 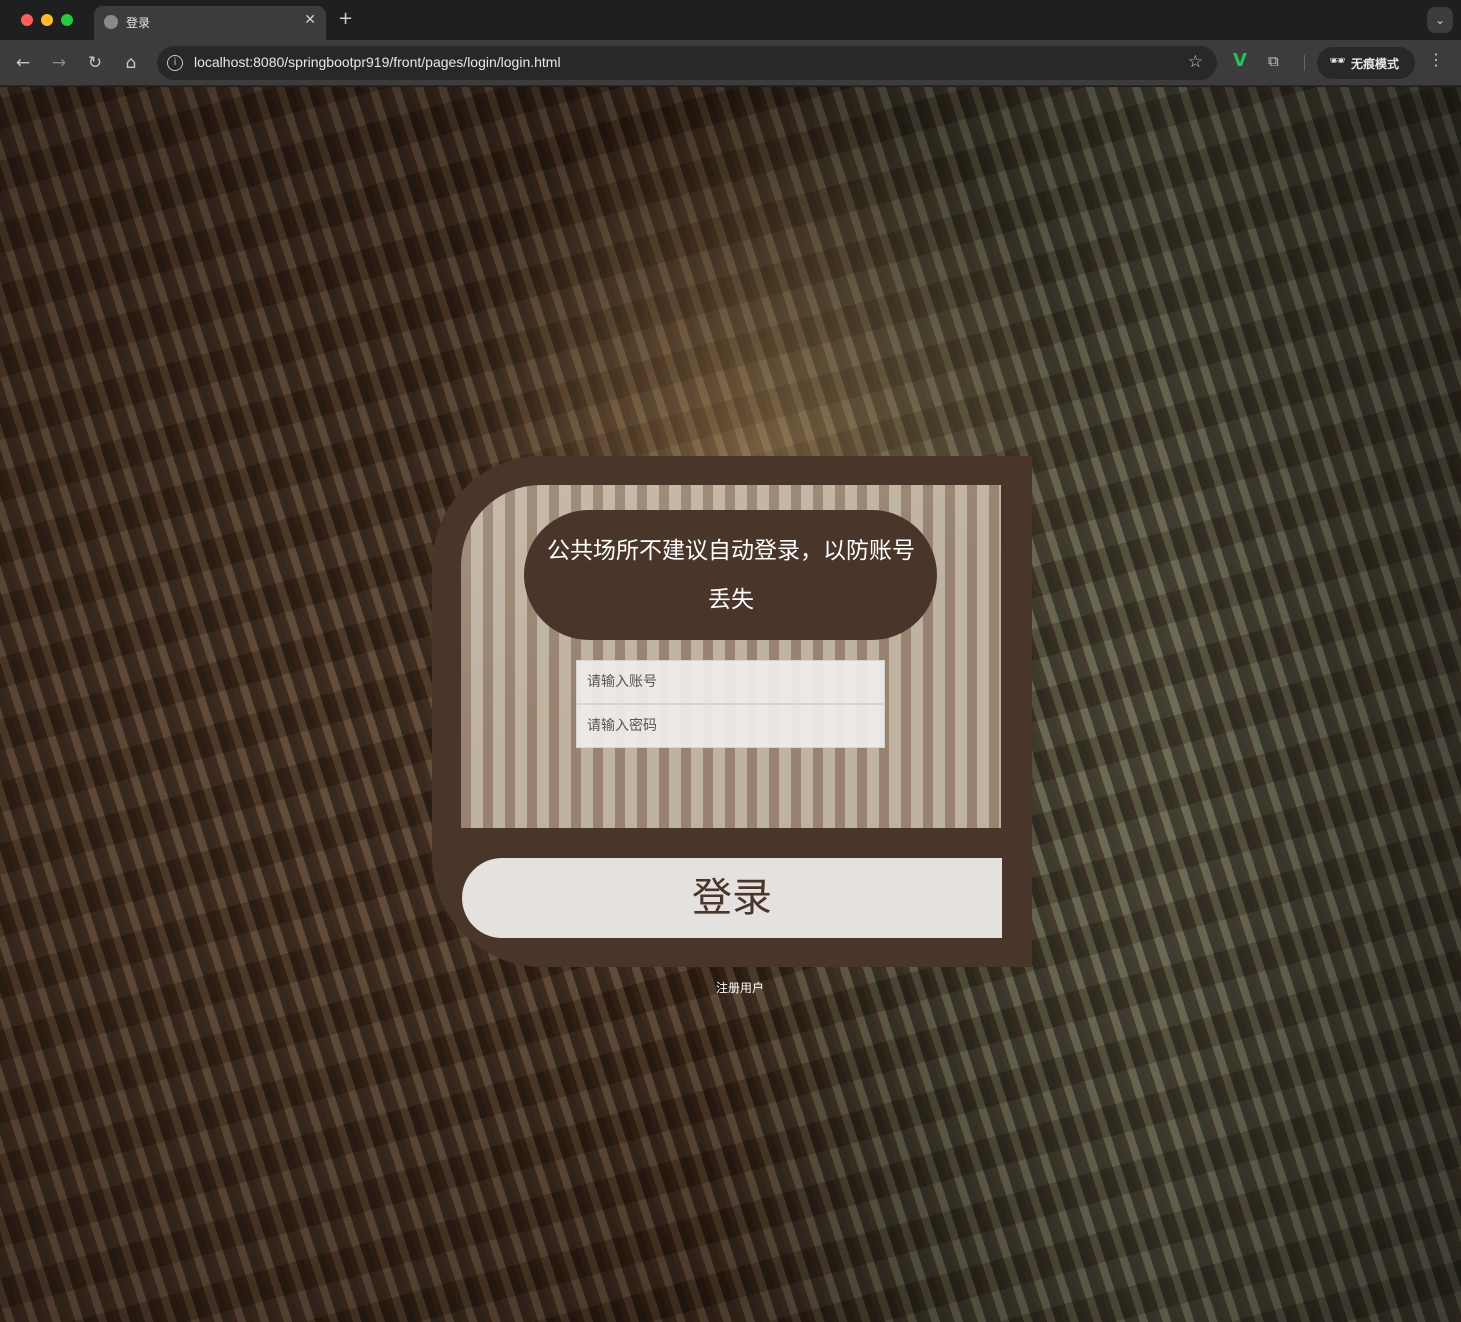 I want to click on incognito-label: 无痕模式, so click(x=1375, y=64).